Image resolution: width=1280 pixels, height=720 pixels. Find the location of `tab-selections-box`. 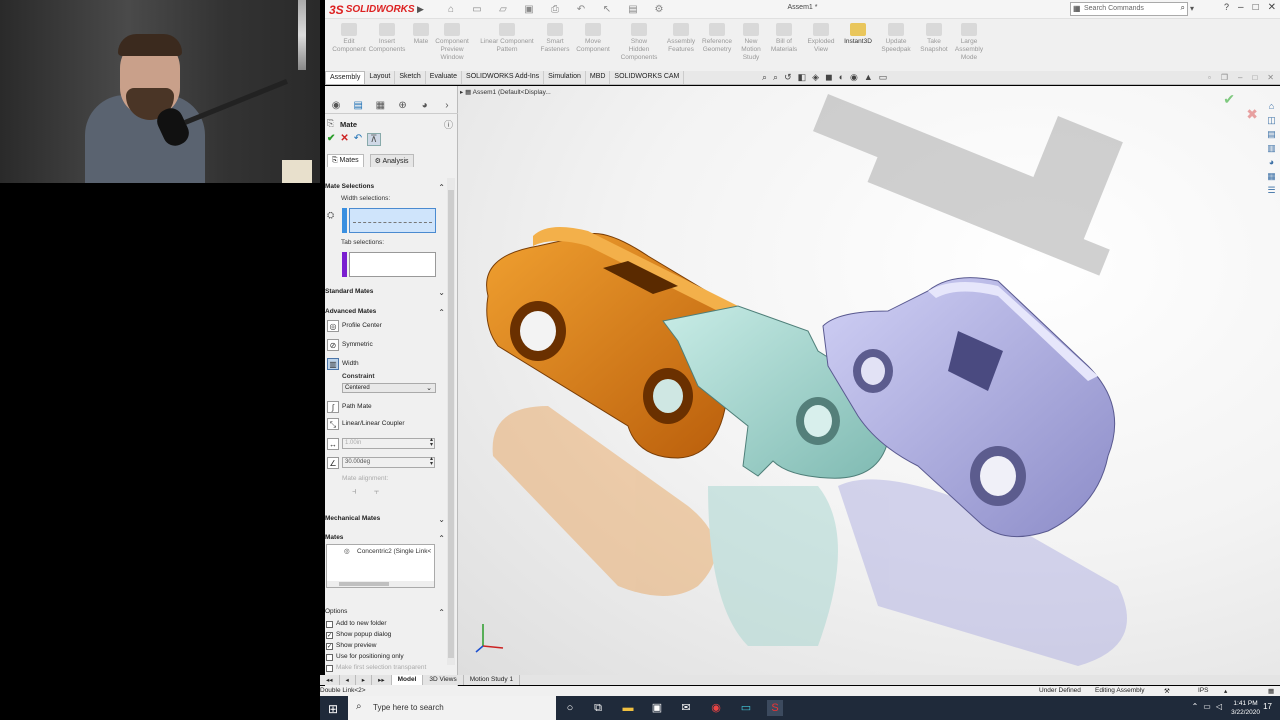

tab-selections-box is located at coordinates (392, 264).